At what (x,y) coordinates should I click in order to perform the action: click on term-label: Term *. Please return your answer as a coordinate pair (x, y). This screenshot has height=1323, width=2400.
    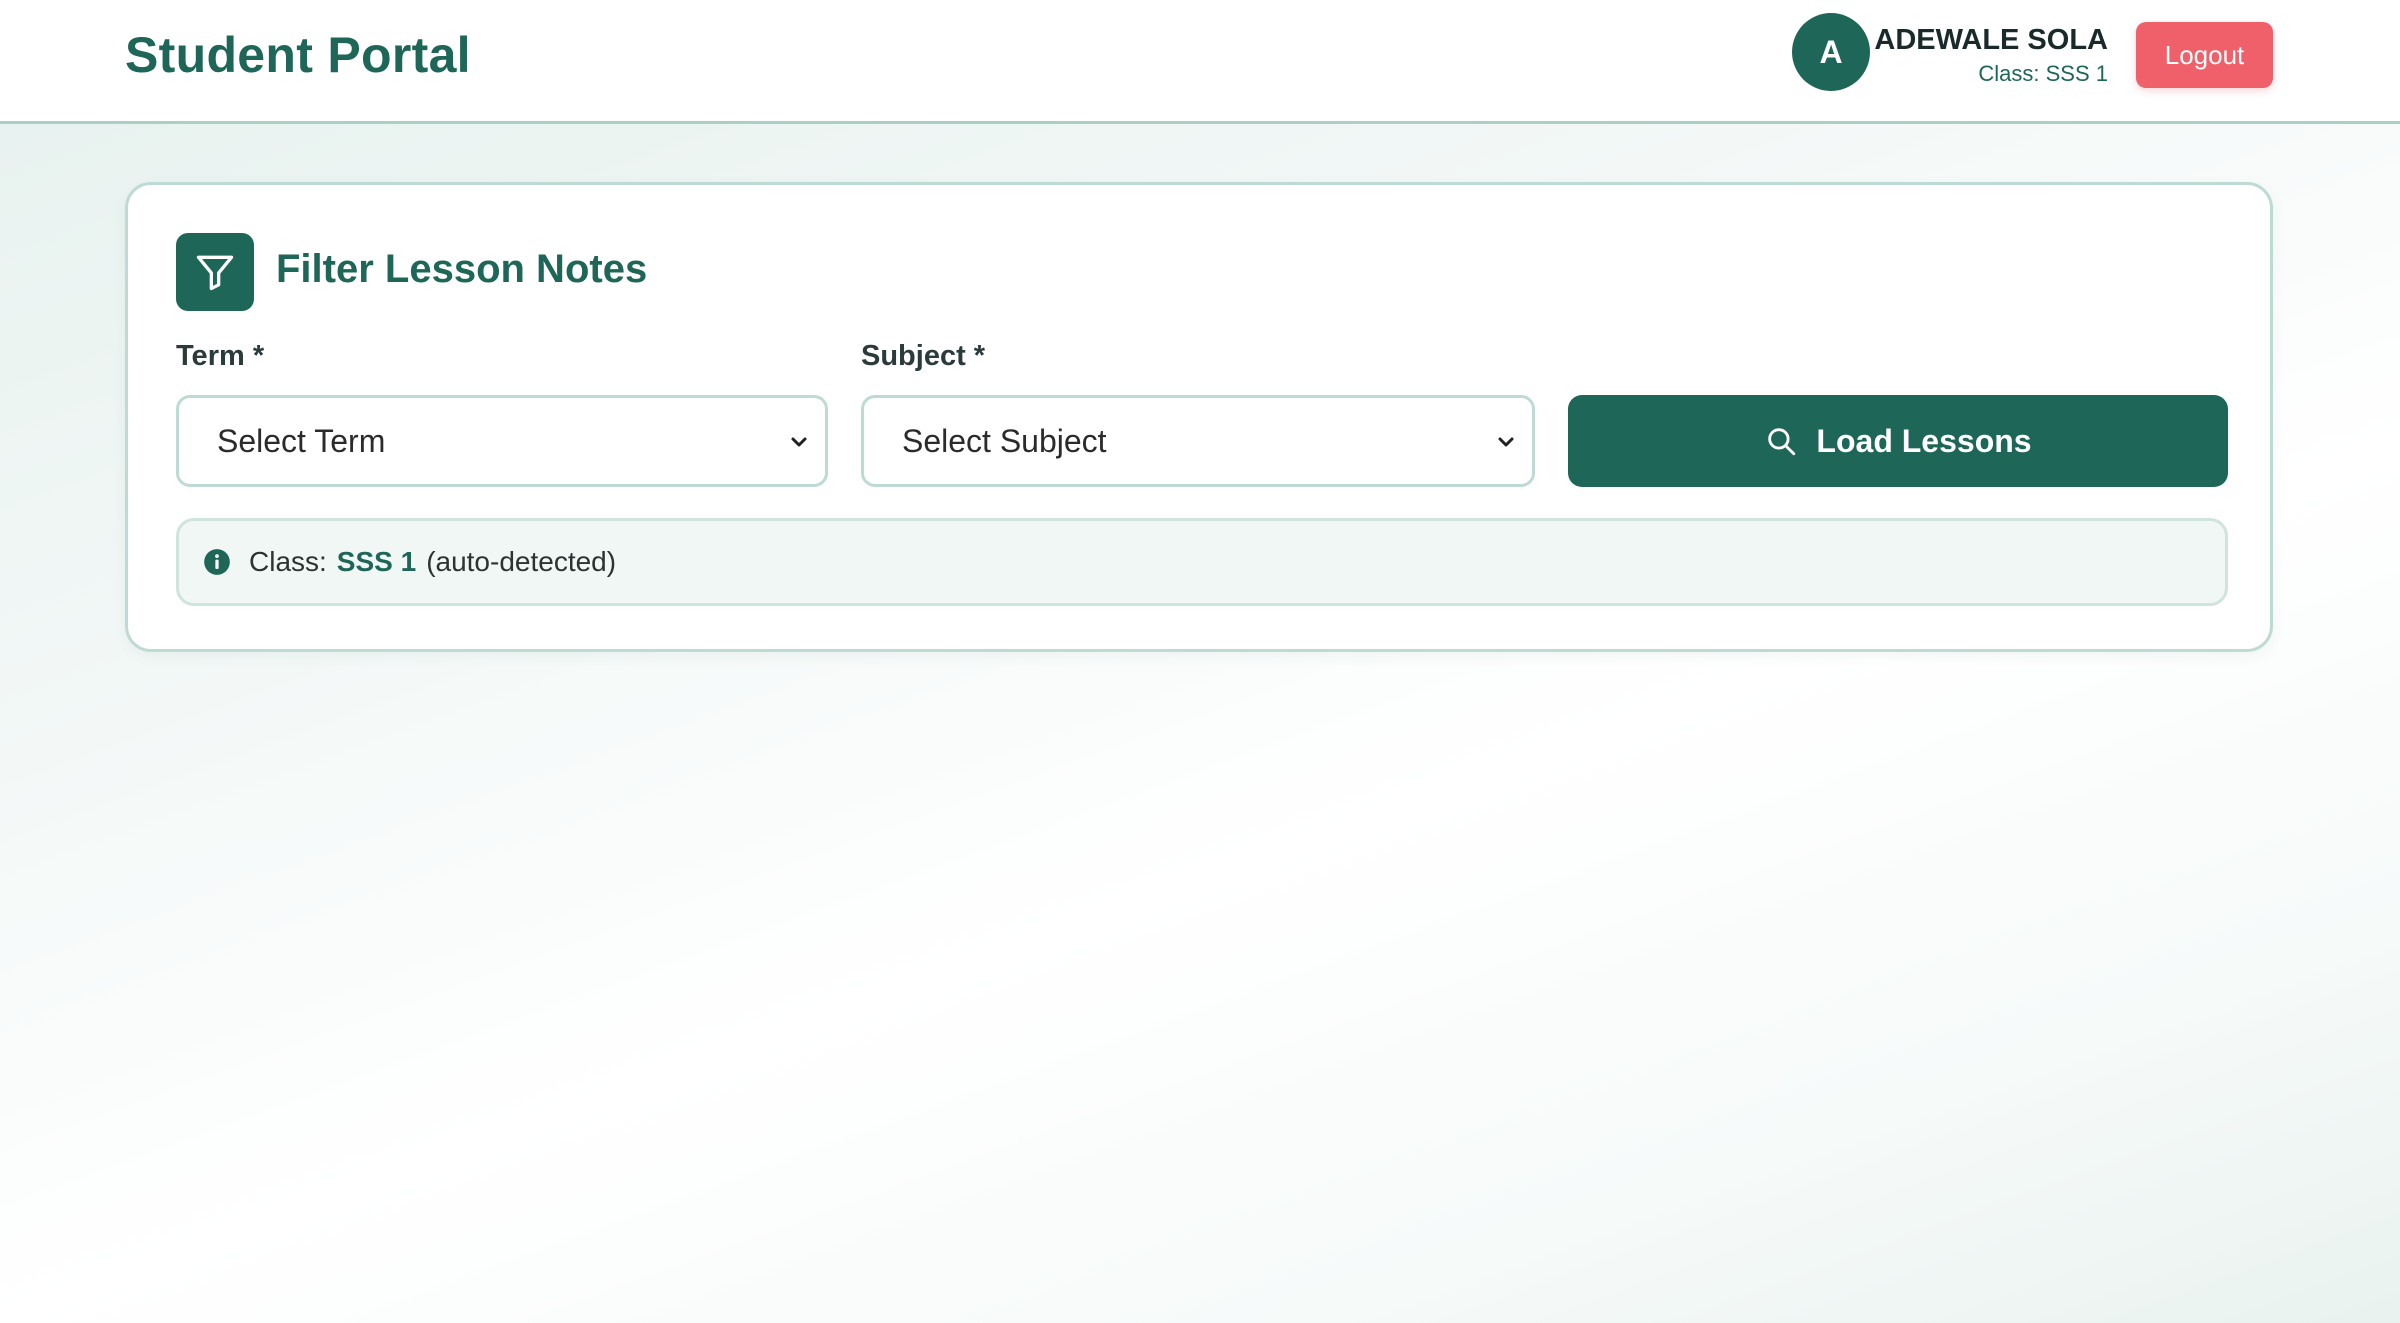
    Looking at the image, I should click on (220, 356).